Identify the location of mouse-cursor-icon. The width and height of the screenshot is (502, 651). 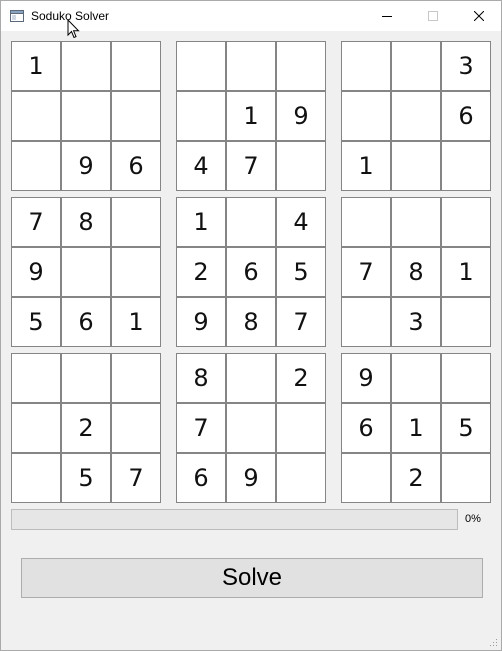
(73, 29).